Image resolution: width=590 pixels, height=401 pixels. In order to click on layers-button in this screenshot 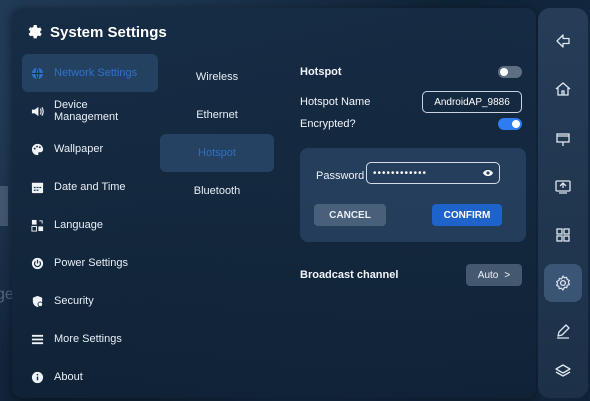, I will do `click(563, 371)`.